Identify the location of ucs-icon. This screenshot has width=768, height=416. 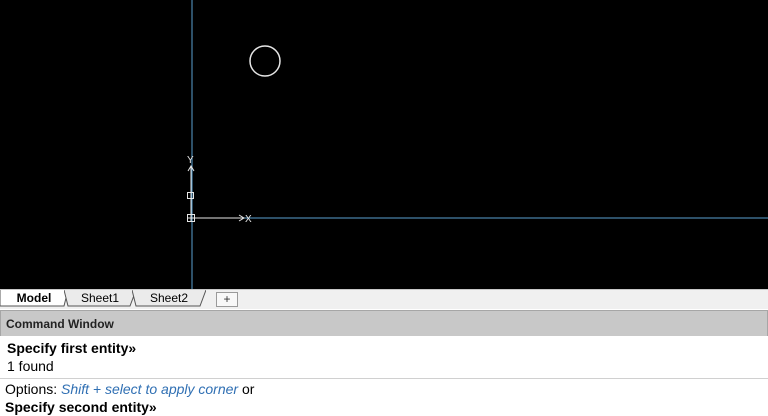
(216, 193).